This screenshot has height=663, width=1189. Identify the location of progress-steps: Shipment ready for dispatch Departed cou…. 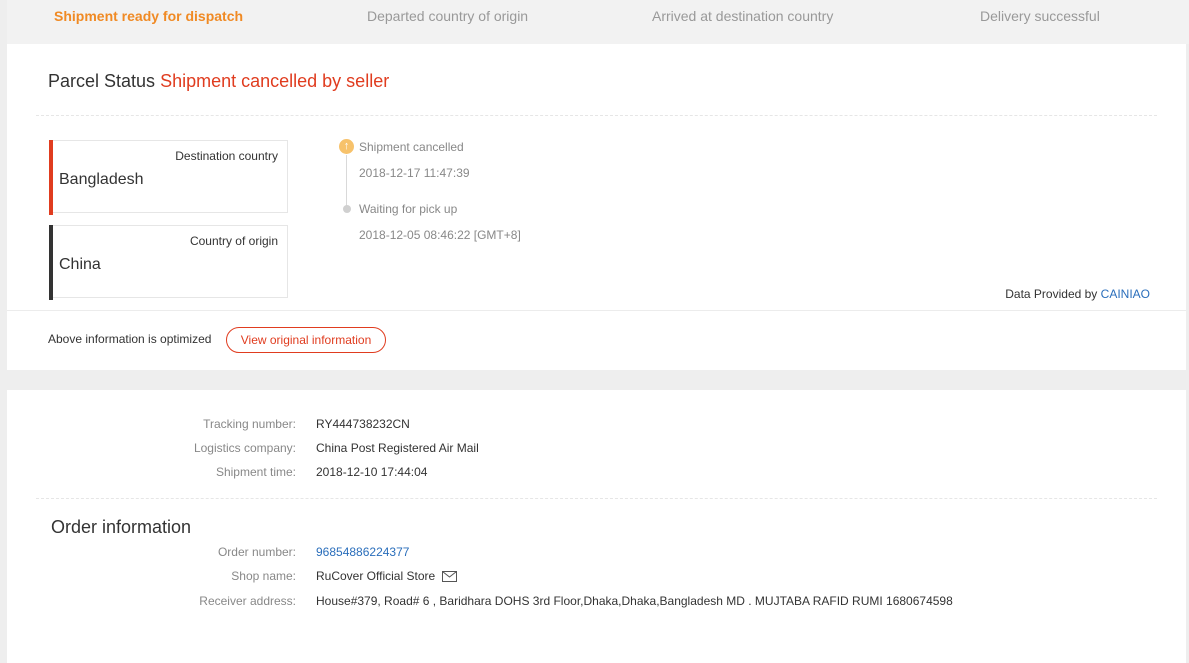
(598, 22).